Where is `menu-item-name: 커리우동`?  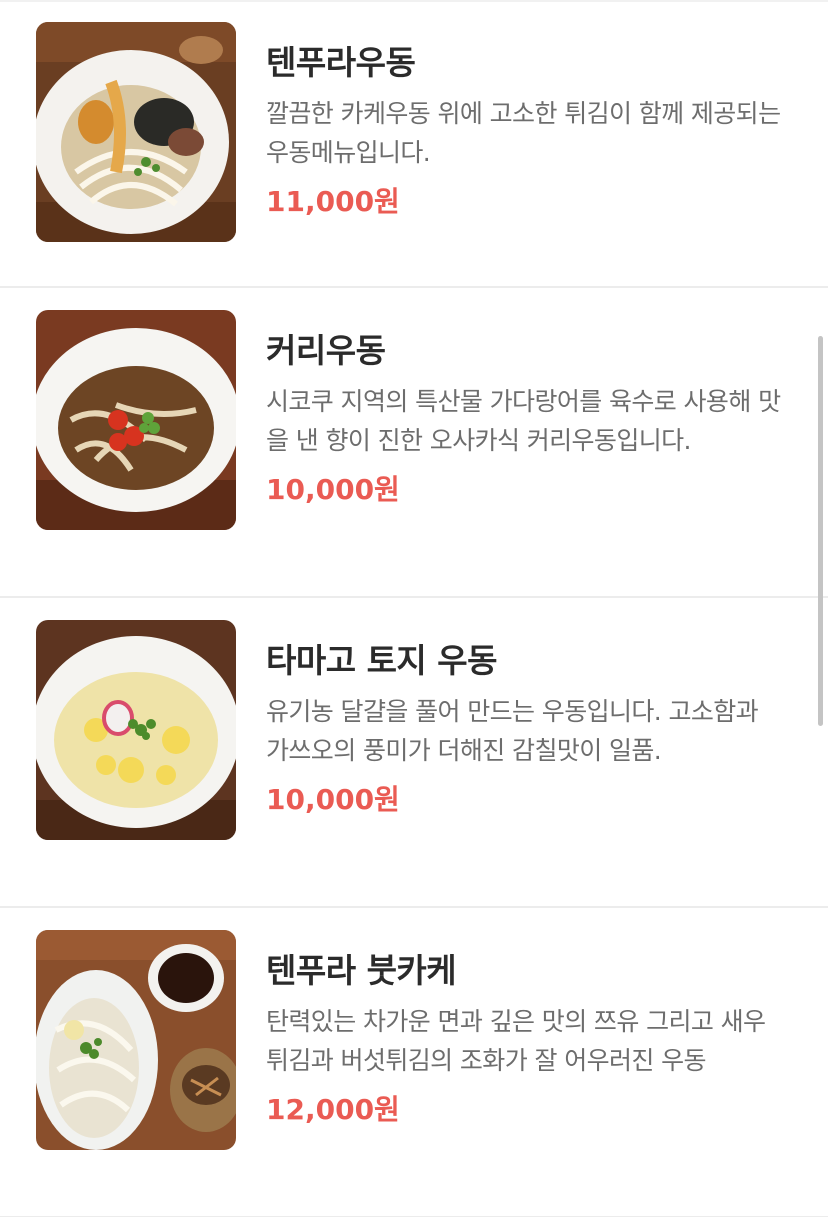
menu-item-name: 커리우동 is located at coordinates (326, 350).